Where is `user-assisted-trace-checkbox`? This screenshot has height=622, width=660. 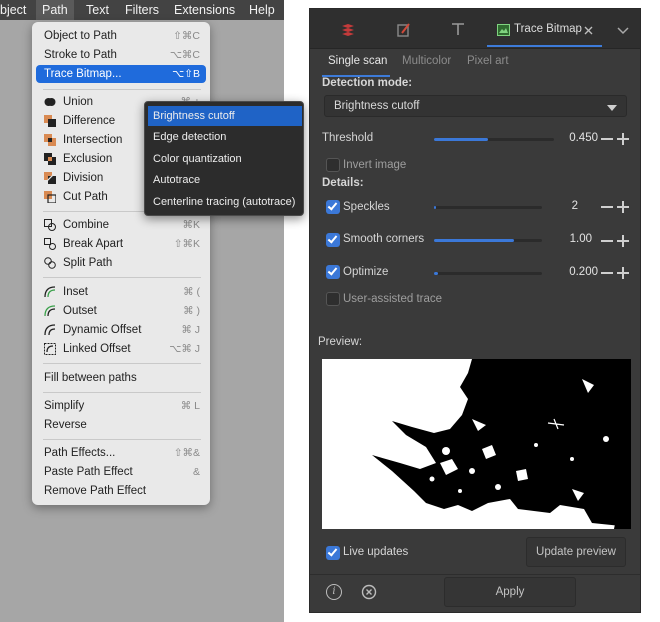 user-assisted-trace-checkbox is located at coordinates (333, 299).